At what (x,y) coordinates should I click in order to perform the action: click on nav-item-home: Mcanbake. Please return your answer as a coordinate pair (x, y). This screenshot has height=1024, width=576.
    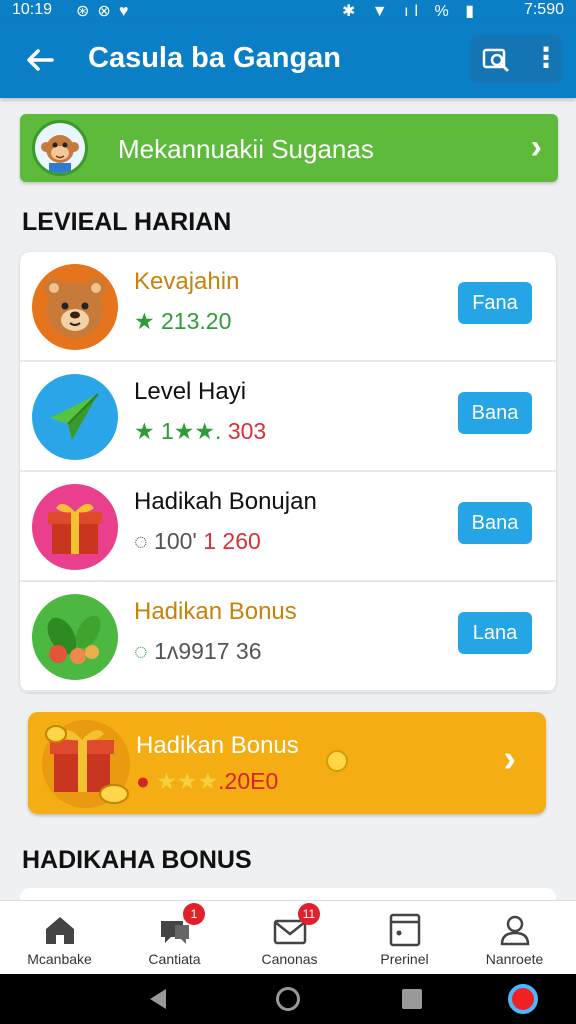
    Looking at the image, I should click on (59, 938).